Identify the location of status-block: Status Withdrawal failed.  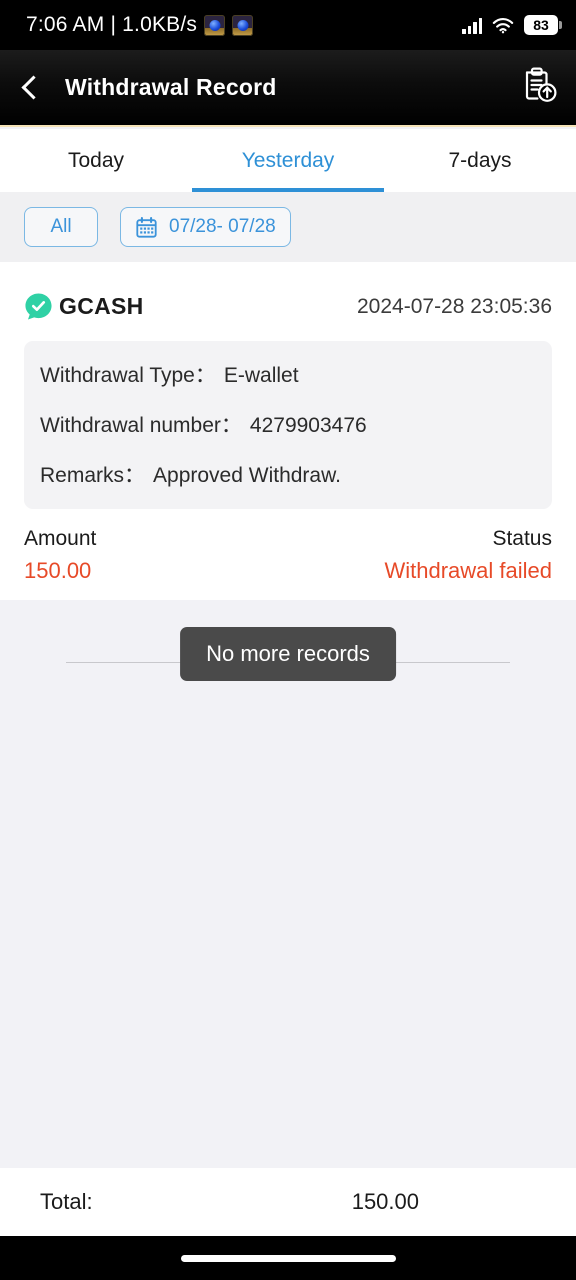
(468, 555).